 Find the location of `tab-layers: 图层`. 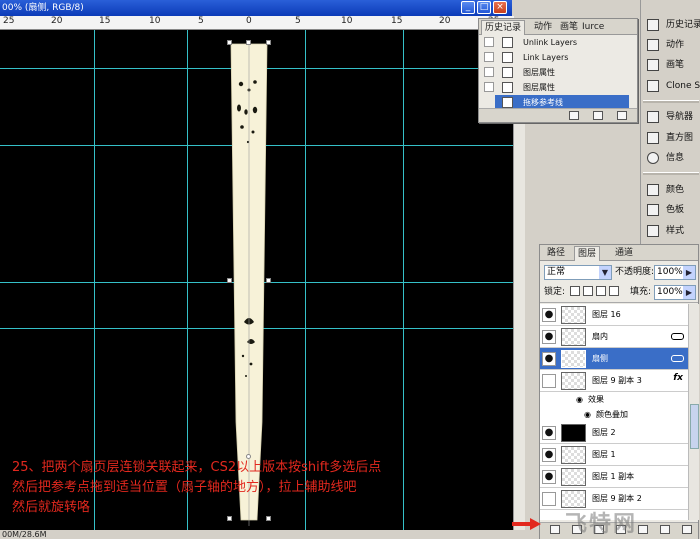

tab-layers: 图层 is located at coordinates (587, 253).